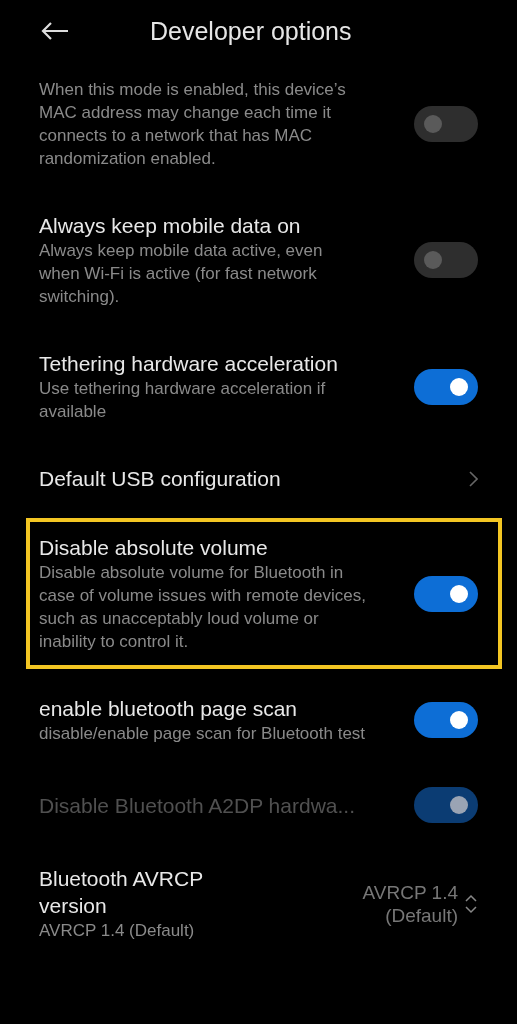 Image resolution: width=517 pixels, height=1024 pixels. Describe the element at coordinates (202, 734) in the screenshot. I see `setting-description: disable/enable page scan for Bluetooth test` at that location.